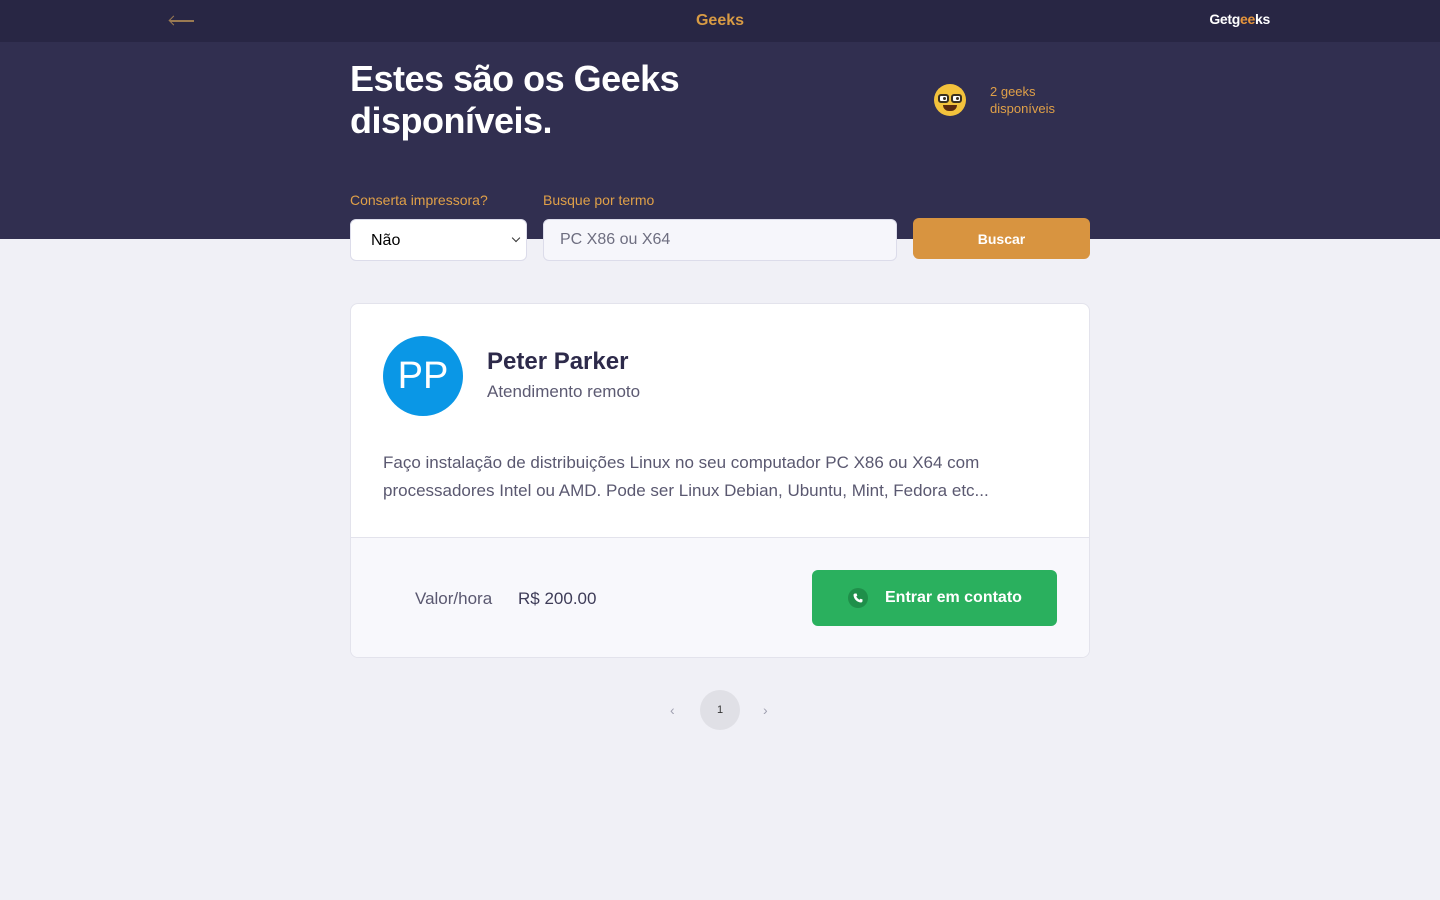 This screenshot has height=900, width=1440. I want to click on geek-name: Peter Parker, so click(558, 361).